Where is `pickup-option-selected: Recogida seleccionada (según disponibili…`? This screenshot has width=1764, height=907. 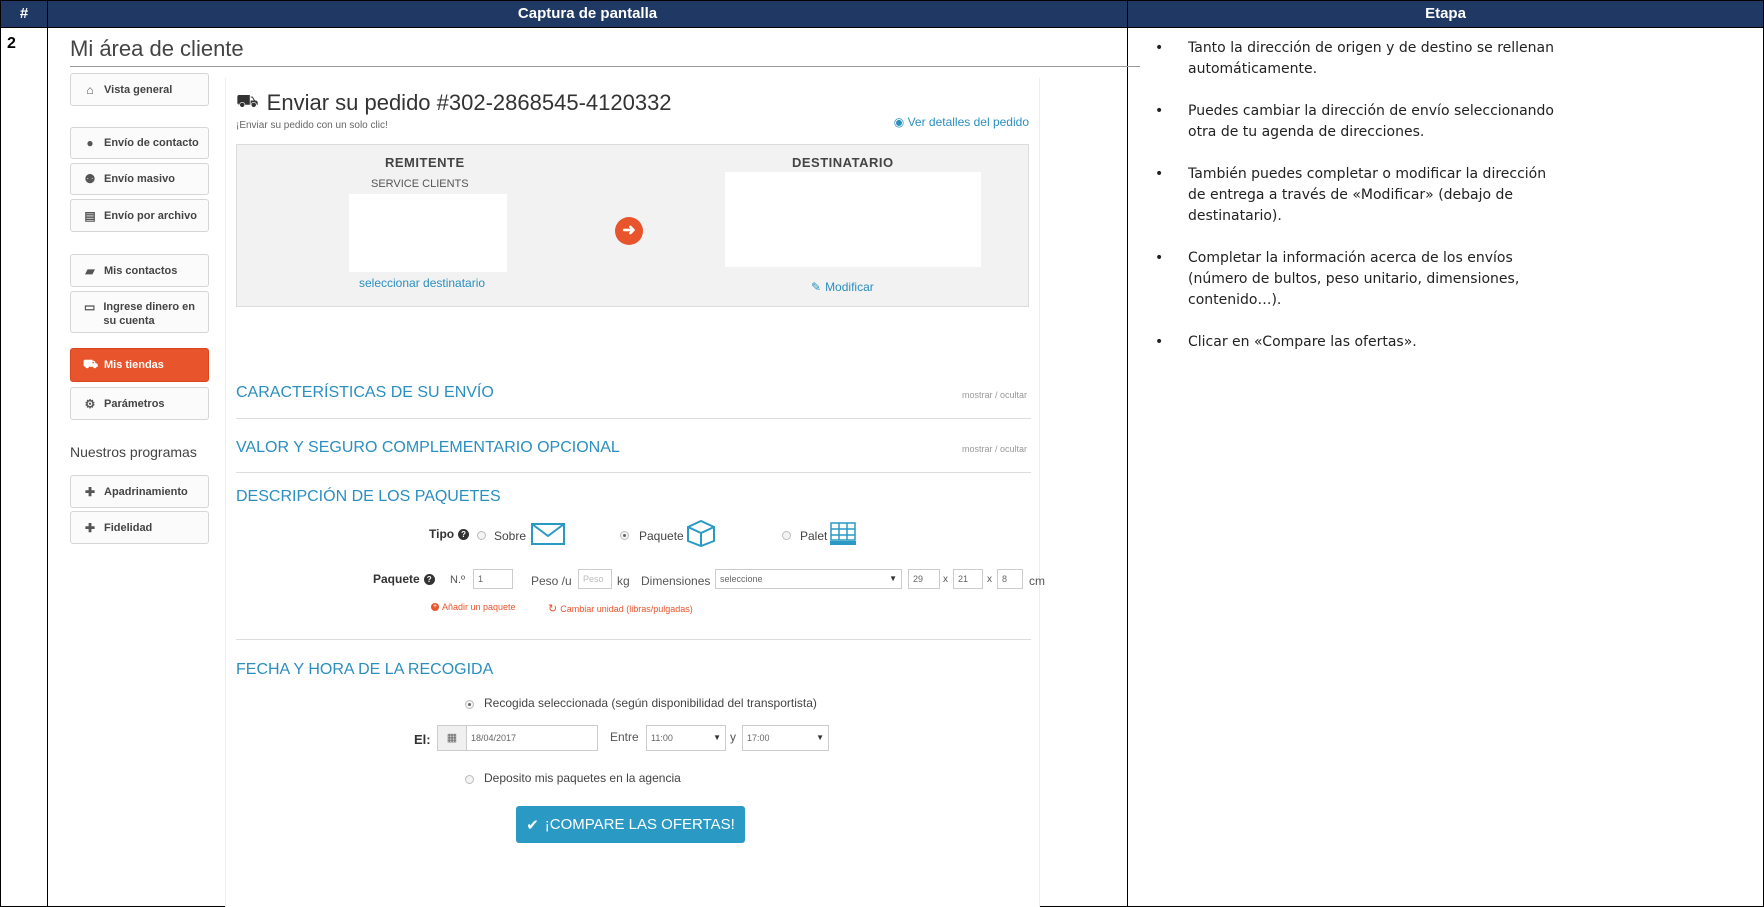 pickup-option-selected: Recogida seleccionada (según disponibili… is located at coordinates (650, 703).